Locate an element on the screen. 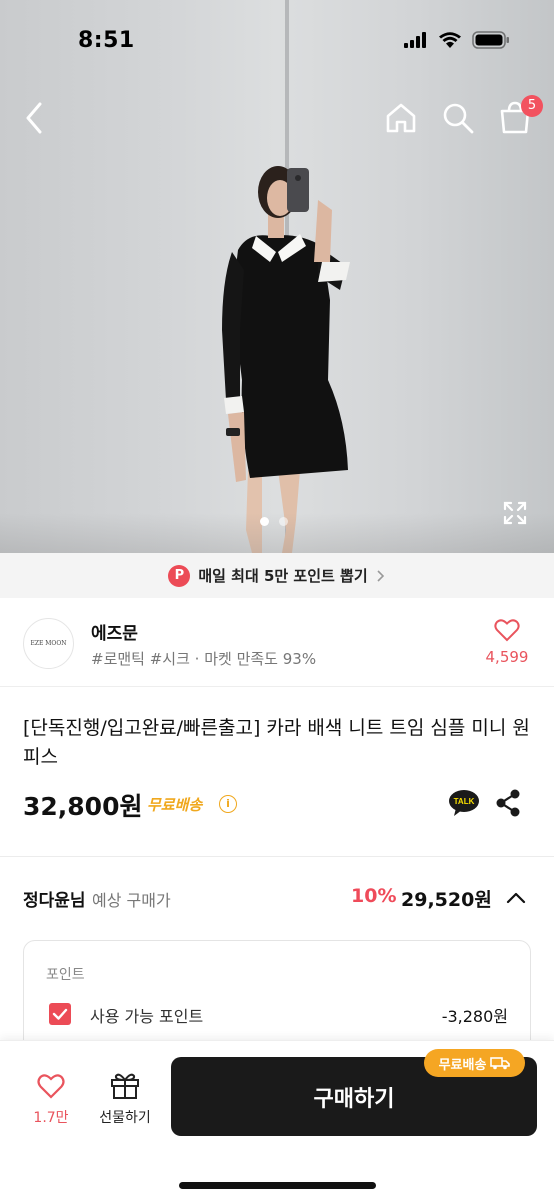 The image size is (554, 1200). signal-icon is located at coordinates (415, 40).